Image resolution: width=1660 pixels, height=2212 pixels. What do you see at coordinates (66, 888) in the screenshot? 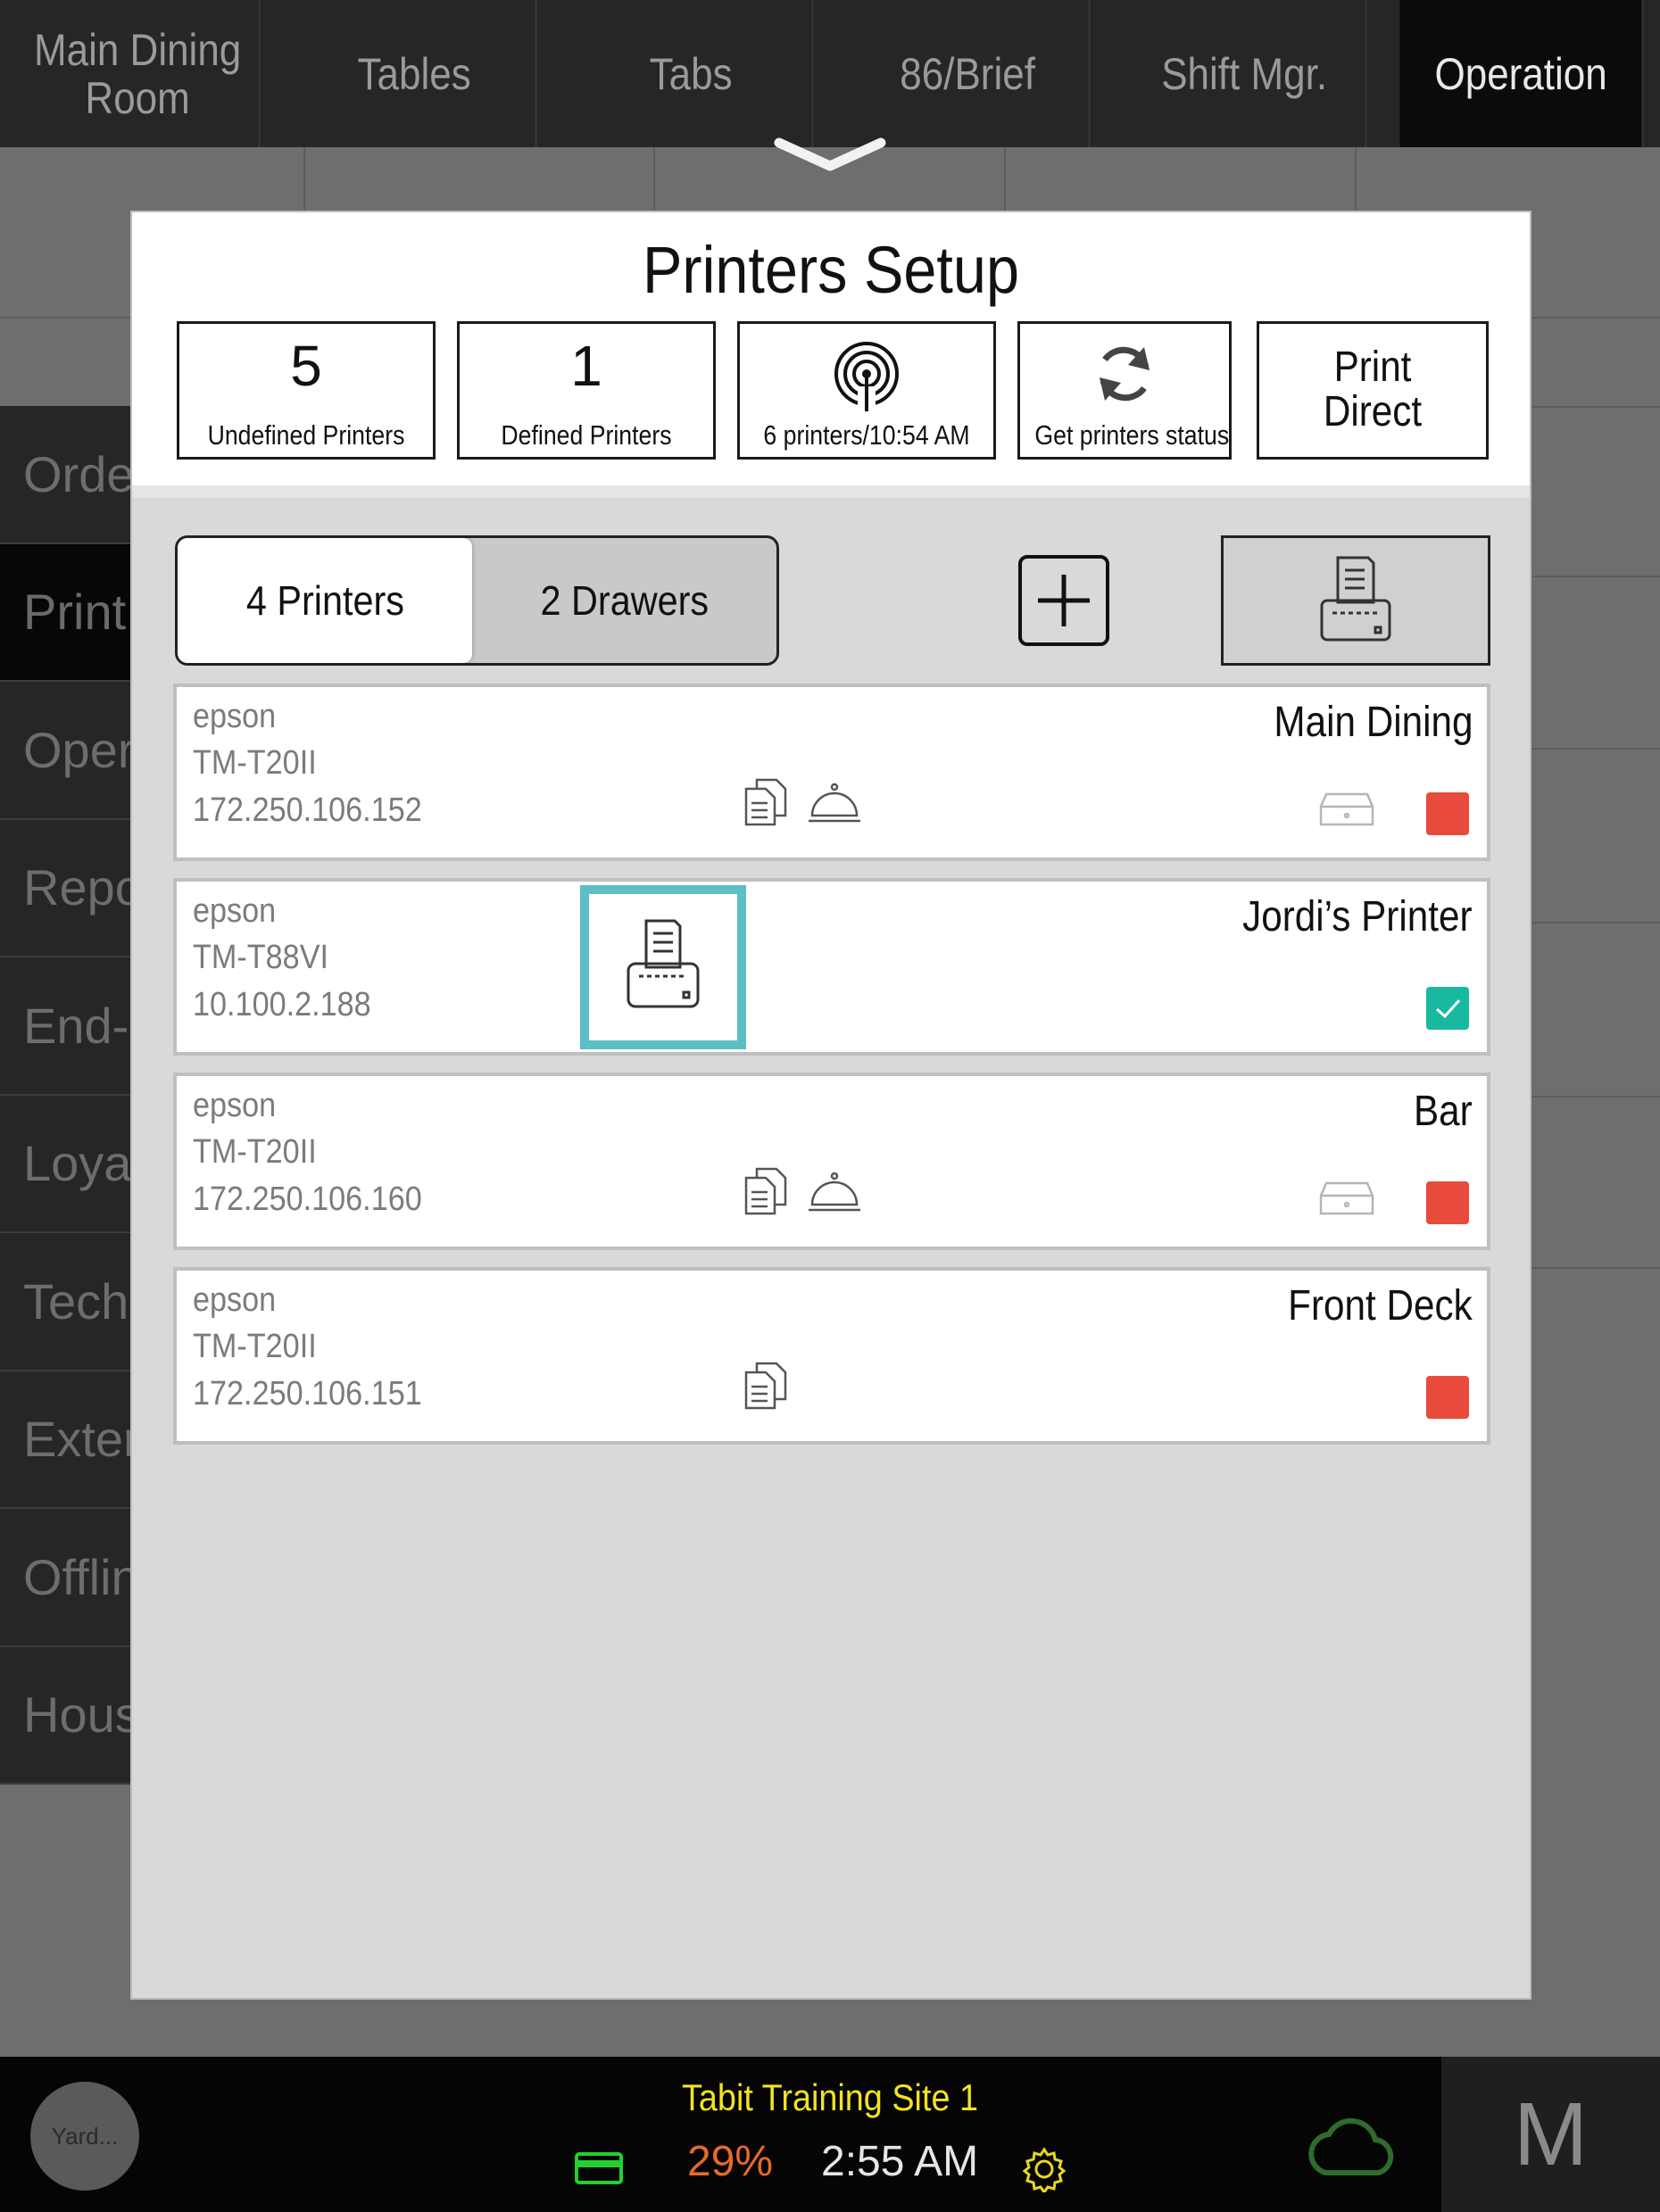
I see `sidemenu-item-reports: Repo` at bounding box center [66, 888].